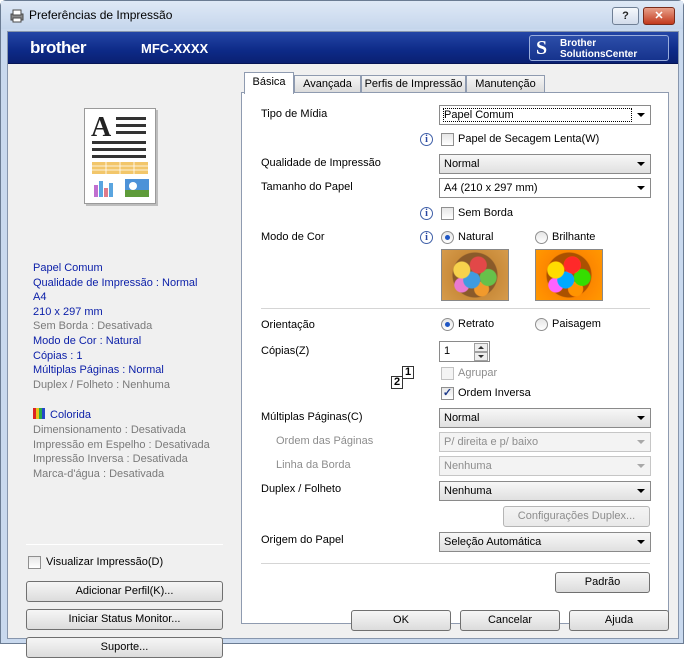  What do you see at coordinates (491, 442) in the screenshot?
I see `page-order-value: P/ direita e p/ baixo` at bounding box center [491, 442].